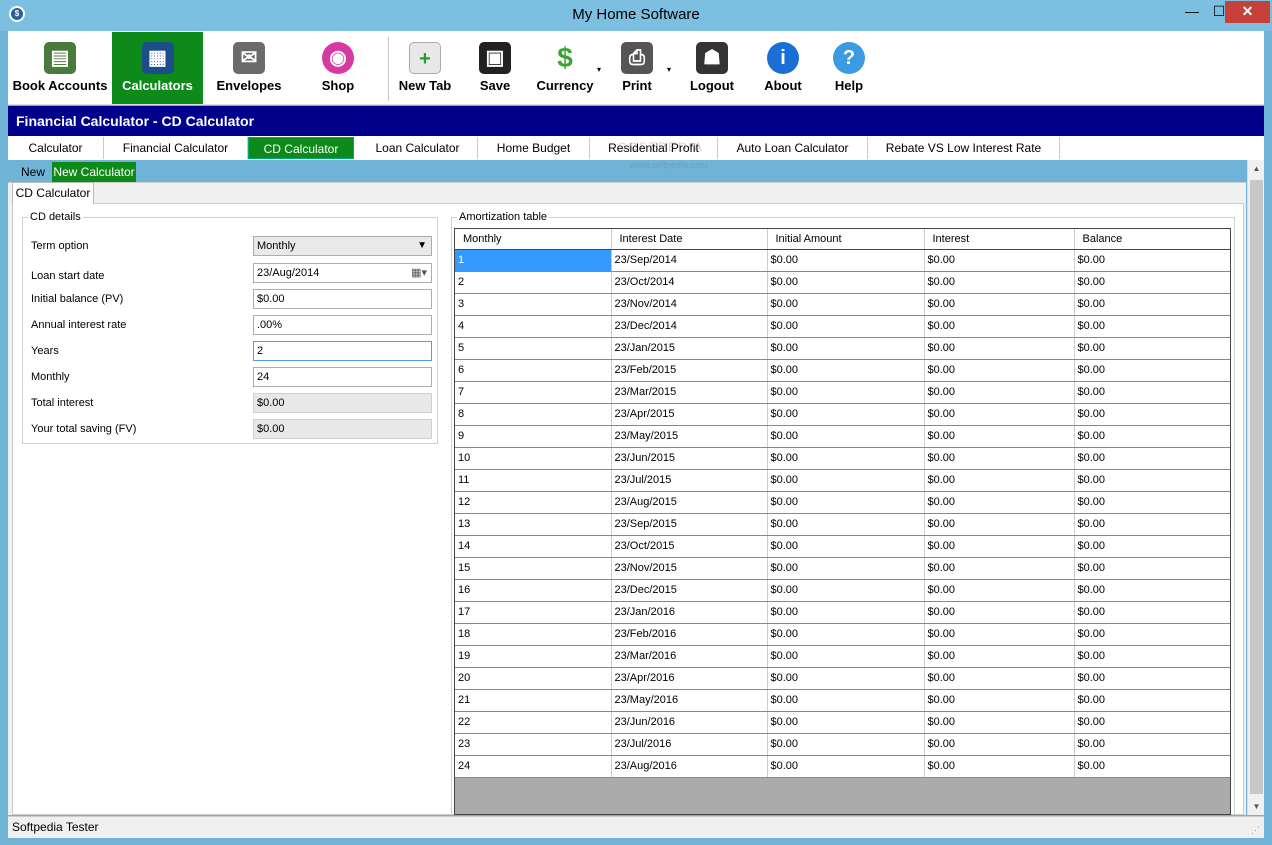 The height and width of the screenshot is (845, 1272). I want to click on table-cell: 18, so click(533, 634).